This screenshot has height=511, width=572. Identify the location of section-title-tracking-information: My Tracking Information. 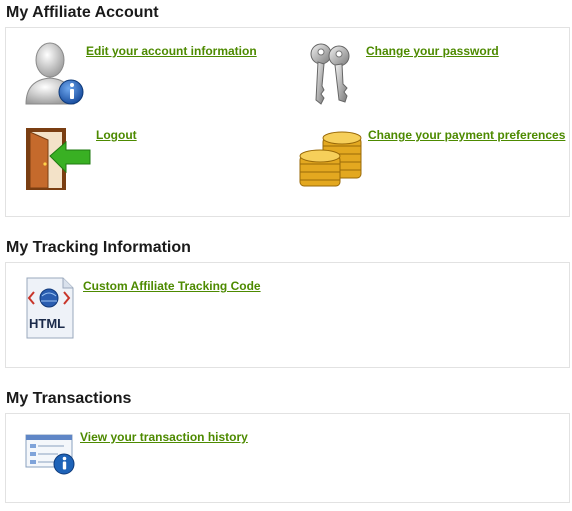
(98, 247).